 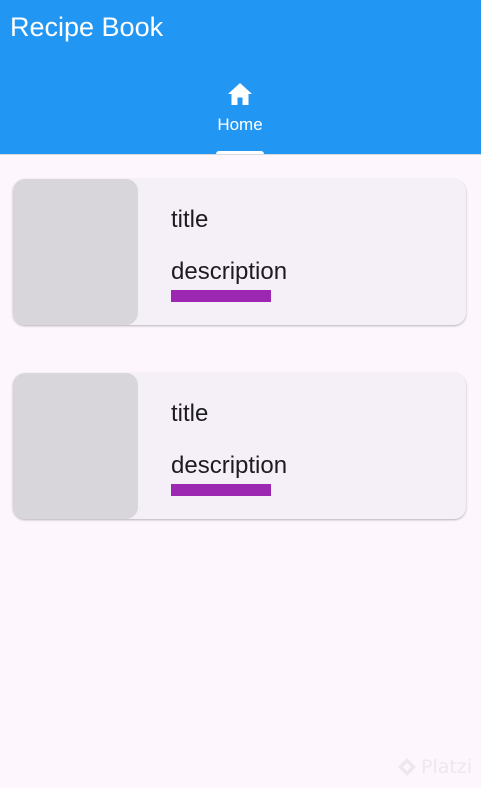 What do you see at coordinates (87, 27) in the screenshot?
I see `app-title: Recipe Book` at bounding box center [87, 27].